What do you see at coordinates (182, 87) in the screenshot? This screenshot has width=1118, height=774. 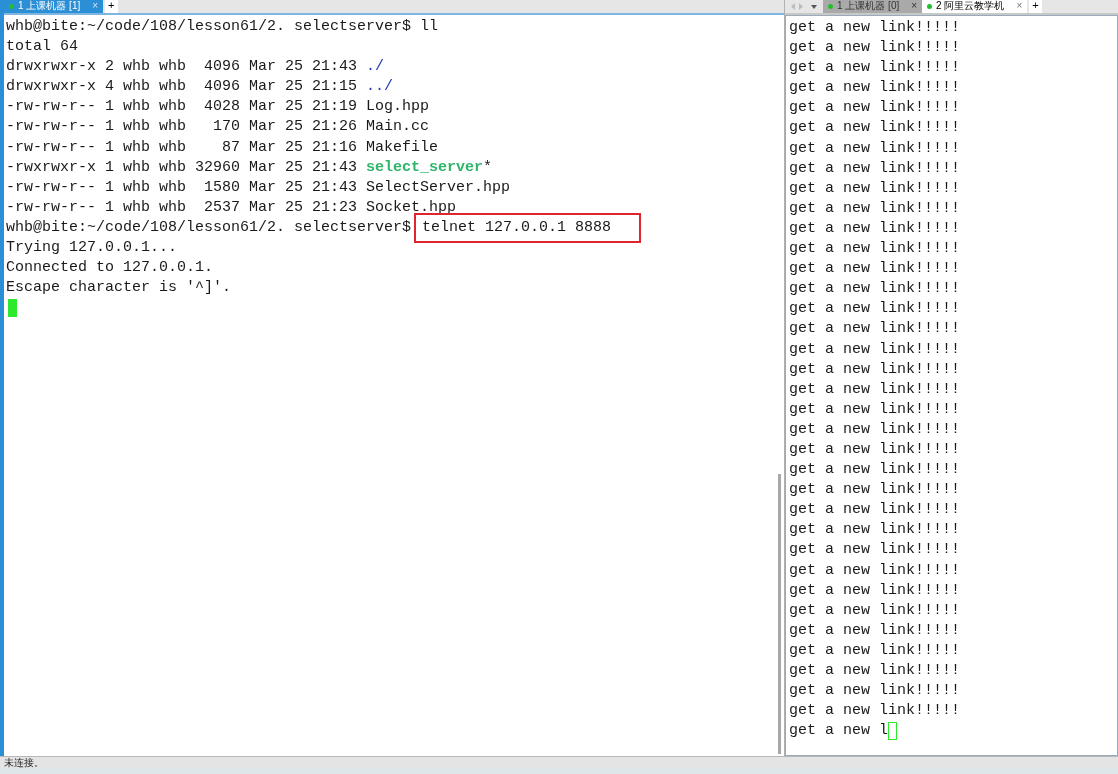 I see `terminal-text: drwxrwxr-x 4 whb whb 4096 Mar 25 21:15` at bounding box center [182, 87].